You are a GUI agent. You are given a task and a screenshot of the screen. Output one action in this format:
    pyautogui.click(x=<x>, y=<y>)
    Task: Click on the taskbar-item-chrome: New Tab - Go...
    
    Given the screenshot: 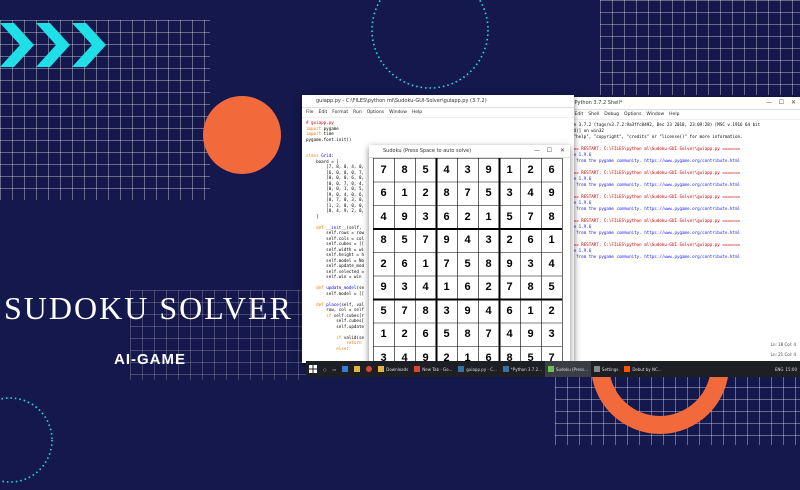 What is the action you would take?
    pyautogui.click(x=433, y=369)
    